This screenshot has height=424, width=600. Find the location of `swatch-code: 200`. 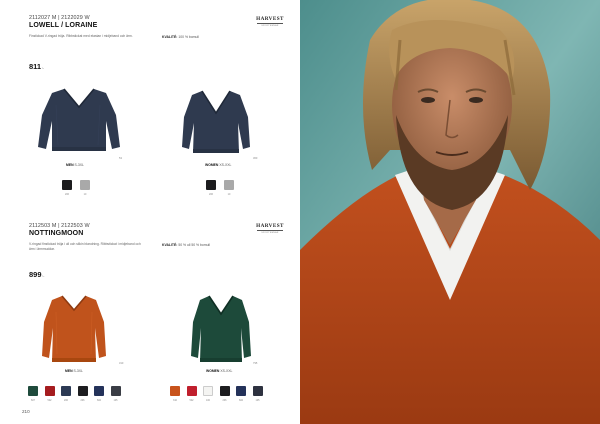

swatch-code: 200 is located at coordinates (66, 400).